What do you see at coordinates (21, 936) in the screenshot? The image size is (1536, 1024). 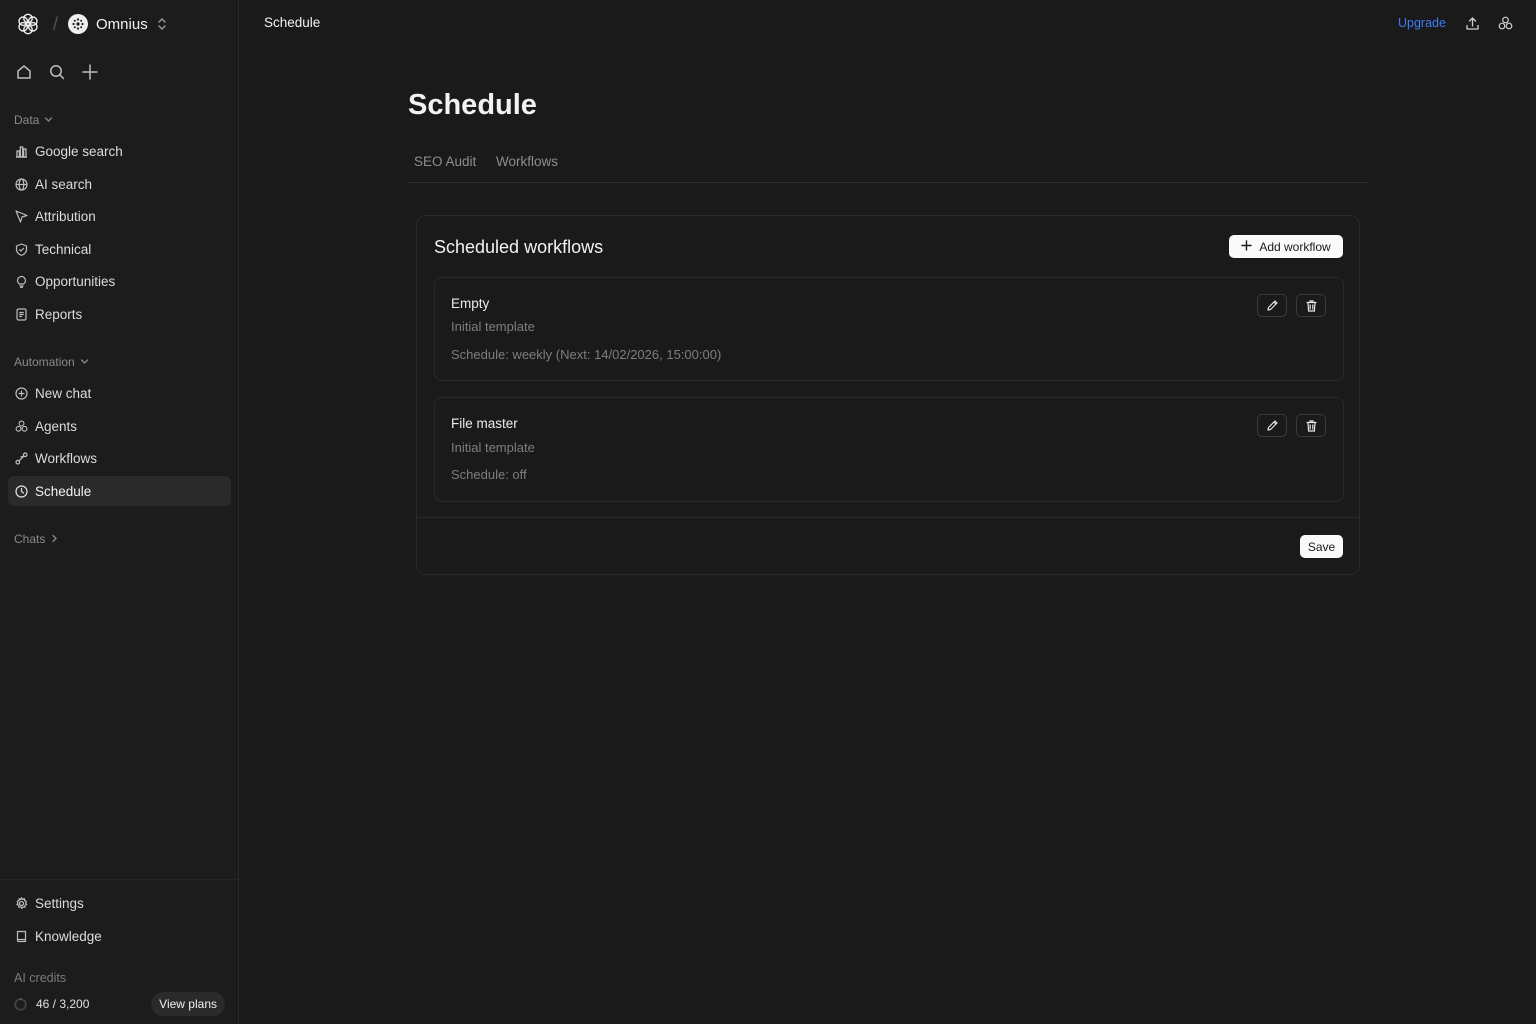 I see `book-icon` at bounding box center [21, 936].